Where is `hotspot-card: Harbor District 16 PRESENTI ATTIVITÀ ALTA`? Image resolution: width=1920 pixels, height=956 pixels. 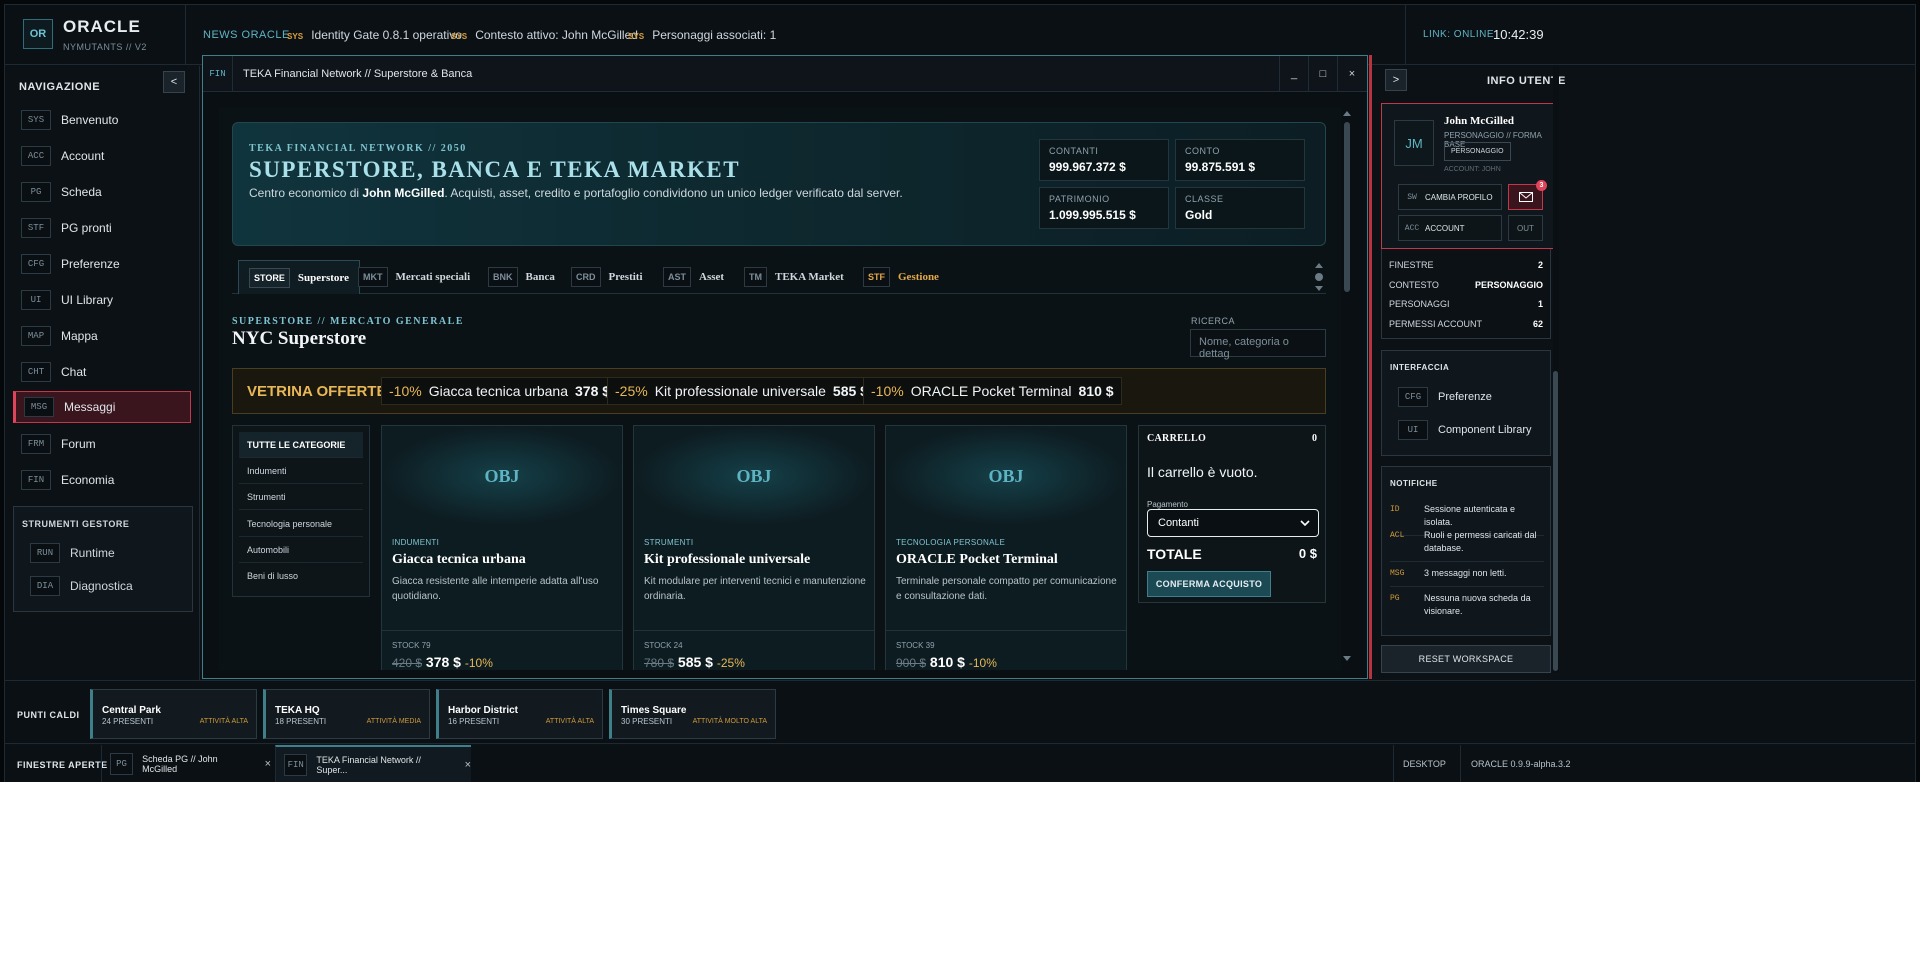
hotspot-card: Harbor District 16 PRESENTI ATTIVITÀ ALTA is located at coordinates (519, 714).